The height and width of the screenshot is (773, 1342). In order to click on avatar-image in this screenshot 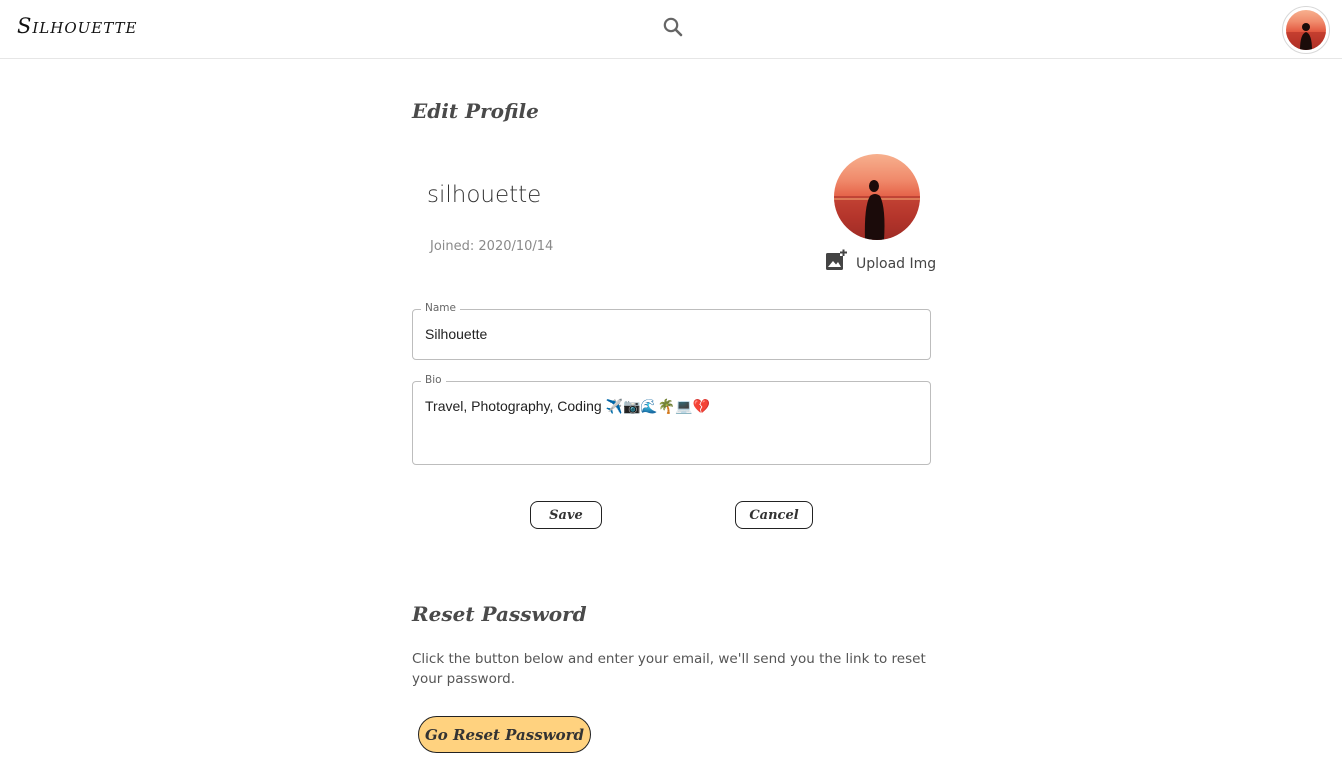, I will do `click(1306, 30)`.